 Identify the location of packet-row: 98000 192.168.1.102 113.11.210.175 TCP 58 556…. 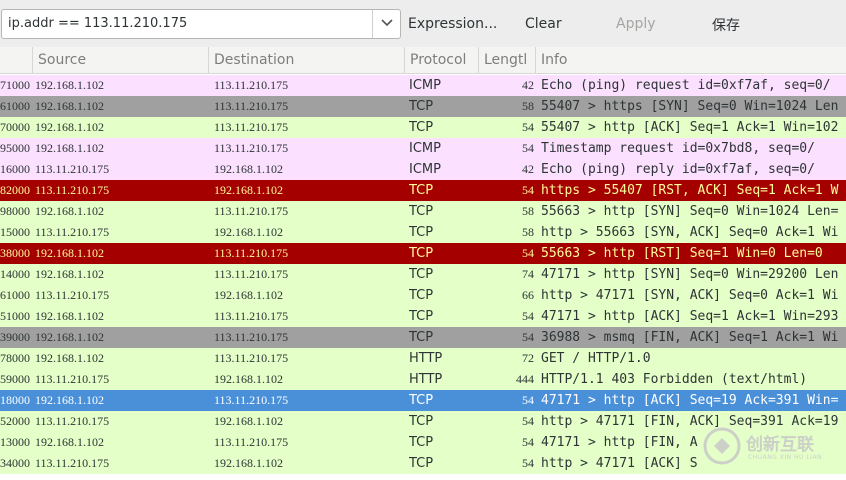
(423, 211).